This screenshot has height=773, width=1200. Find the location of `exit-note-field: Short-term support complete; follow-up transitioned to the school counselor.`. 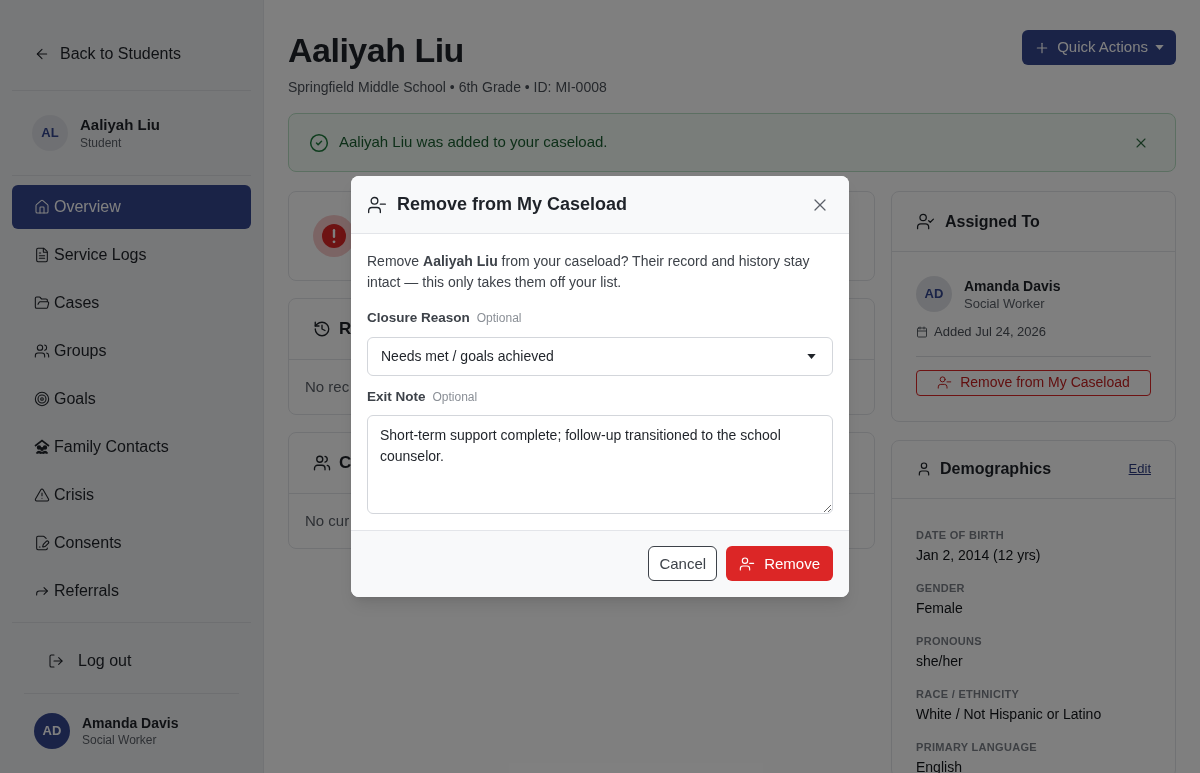

exit-note-field: Short-term support complete; follow-up transitioned to the school counselor. is located at coordinates (600, 464).